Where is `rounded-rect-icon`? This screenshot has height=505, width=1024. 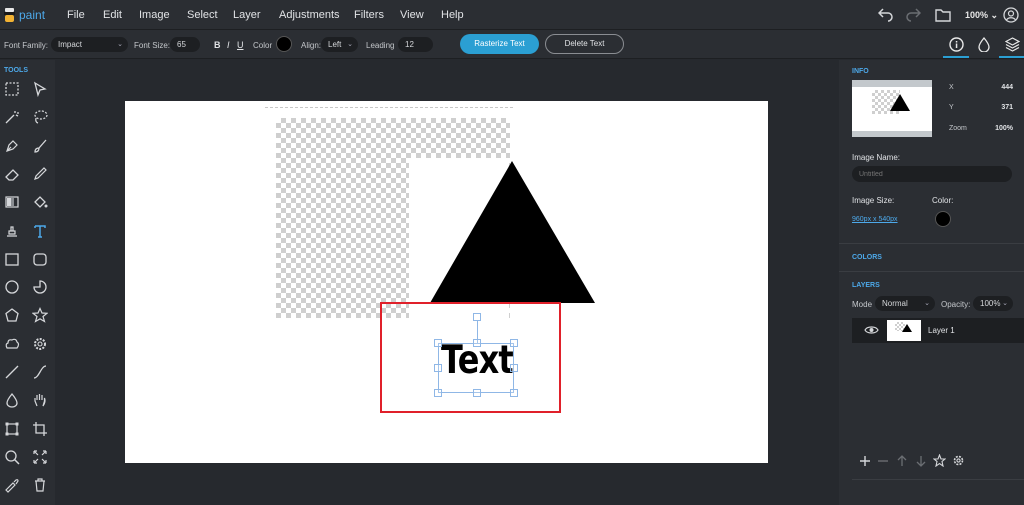 rounded-rect-icon is located at coordinates (40, 259).